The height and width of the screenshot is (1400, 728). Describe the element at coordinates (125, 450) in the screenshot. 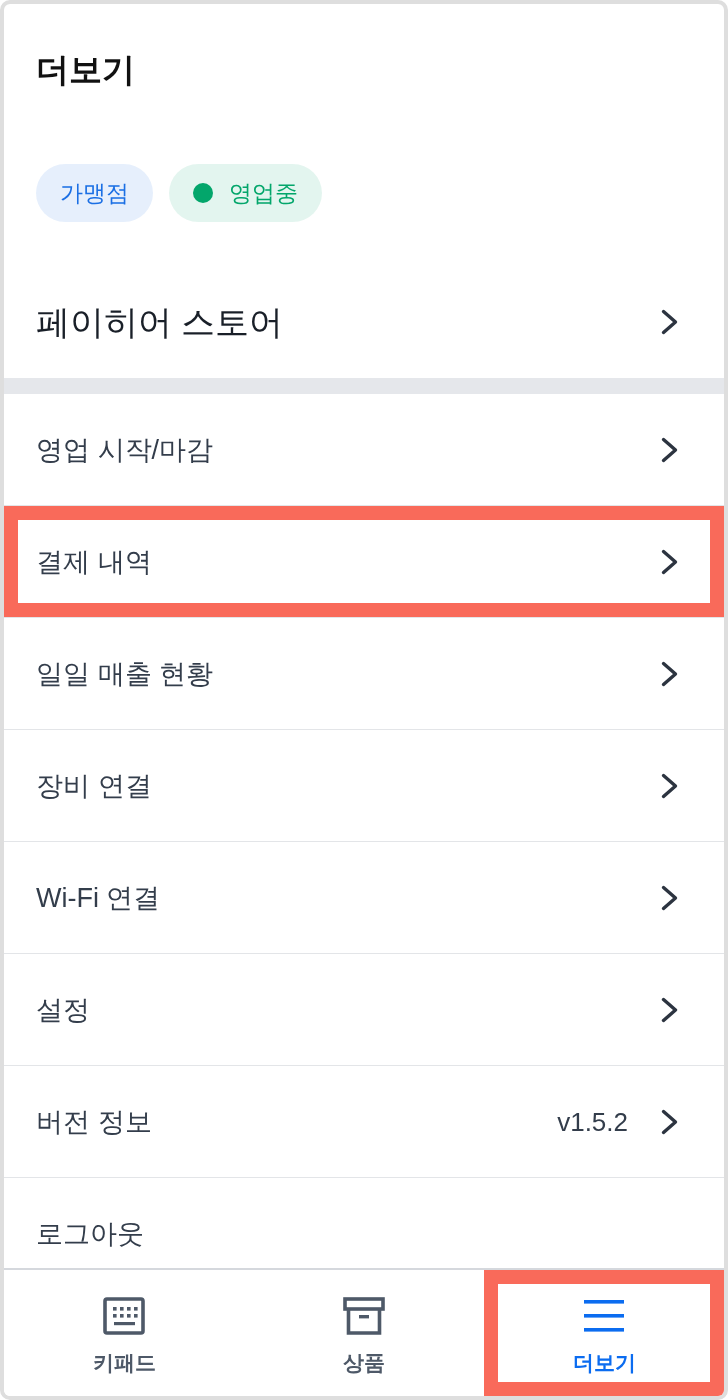

I see `menu-label: 영업 시작/마감` at that location.